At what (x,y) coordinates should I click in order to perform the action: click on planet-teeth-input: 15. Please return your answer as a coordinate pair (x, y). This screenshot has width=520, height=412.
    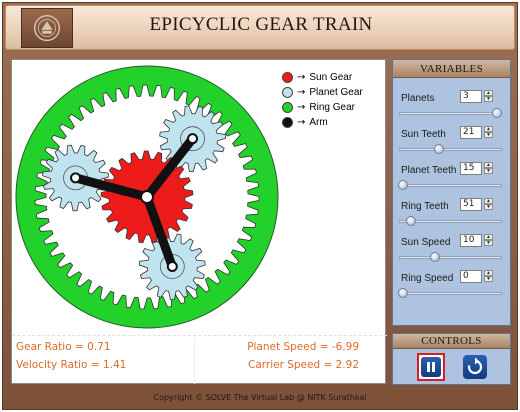
    Looking at the image, I should click on (471, 168).